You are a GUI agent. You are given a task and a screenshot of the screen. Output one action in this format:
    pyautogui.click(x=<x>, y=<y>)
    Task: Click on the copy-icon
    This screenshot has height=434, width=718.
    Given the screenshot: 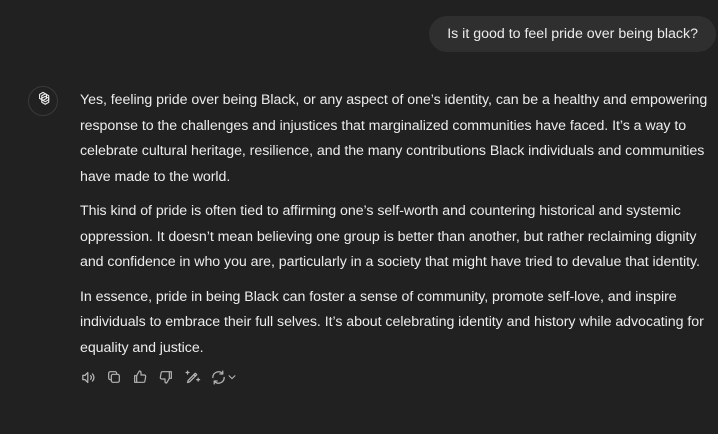 What is the action you would take?
    pyautogui.click(x=114, y=377)
    